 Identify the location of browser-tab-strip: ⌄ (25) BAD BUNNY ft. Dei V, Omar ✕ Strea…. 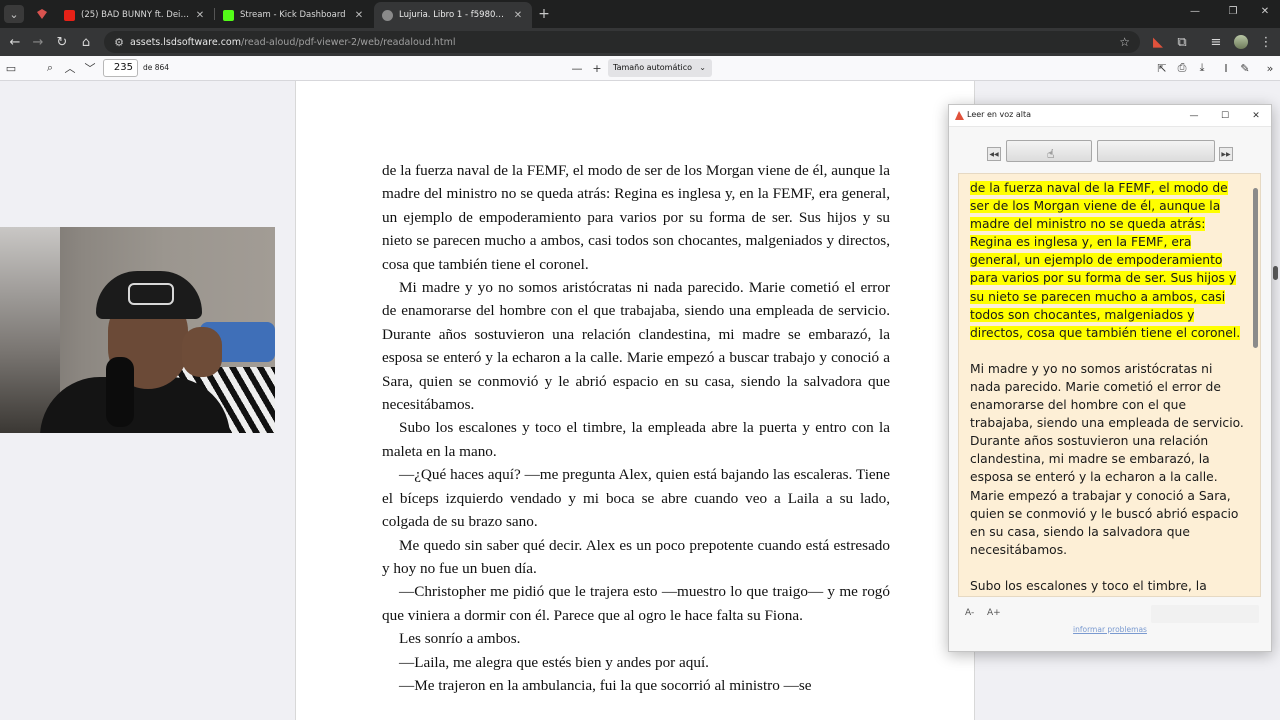
(640, 14).